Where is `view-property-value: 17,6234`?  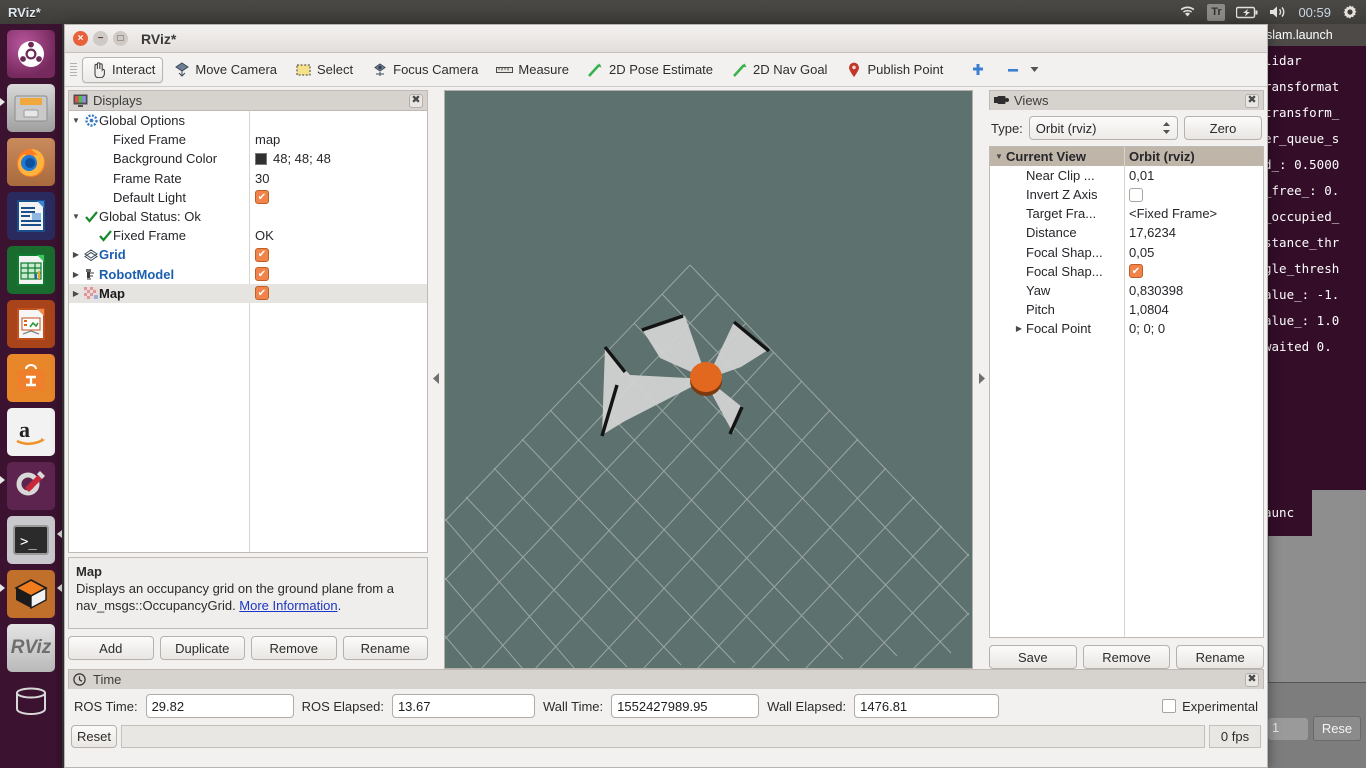 view-property-value: 17,6234 is located at coordinates (1193, 232).